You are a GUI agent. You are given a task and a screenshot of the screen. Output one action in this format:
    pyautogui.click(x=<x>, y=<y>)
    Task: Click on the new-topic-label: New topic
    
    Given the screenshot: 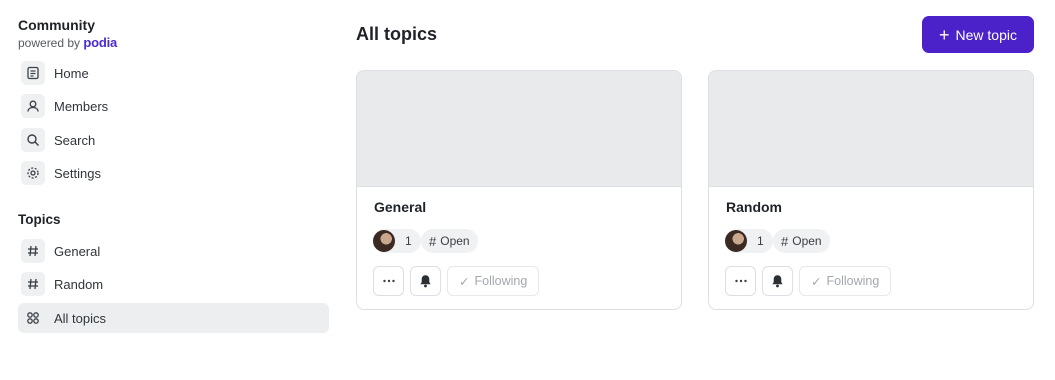 What is the action you would take?
    pyautogui.click(x=986, y=34)
    